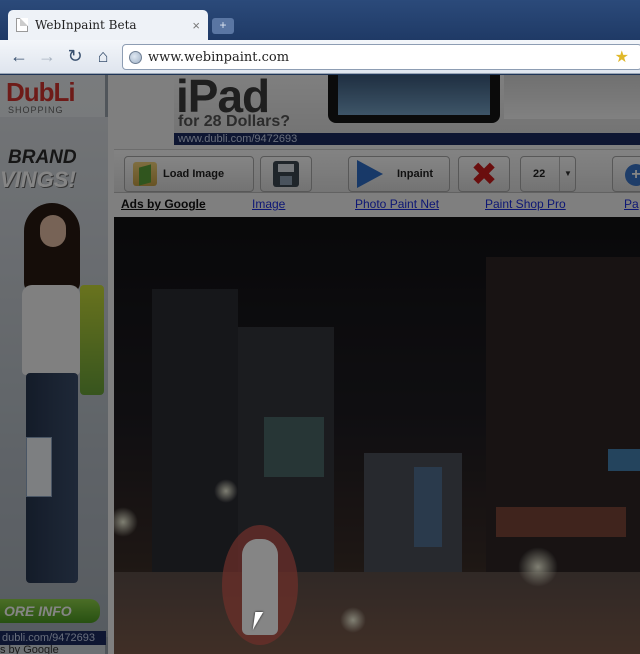 This screenshot has width=640, height=654. I want to click on tab-title: WebInpaint Beta, so click(86, 25).